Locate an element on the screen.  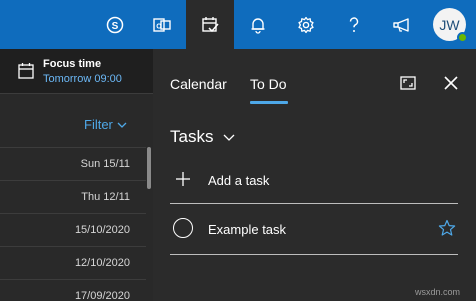
close-icon is located at coordinates (451, 83).